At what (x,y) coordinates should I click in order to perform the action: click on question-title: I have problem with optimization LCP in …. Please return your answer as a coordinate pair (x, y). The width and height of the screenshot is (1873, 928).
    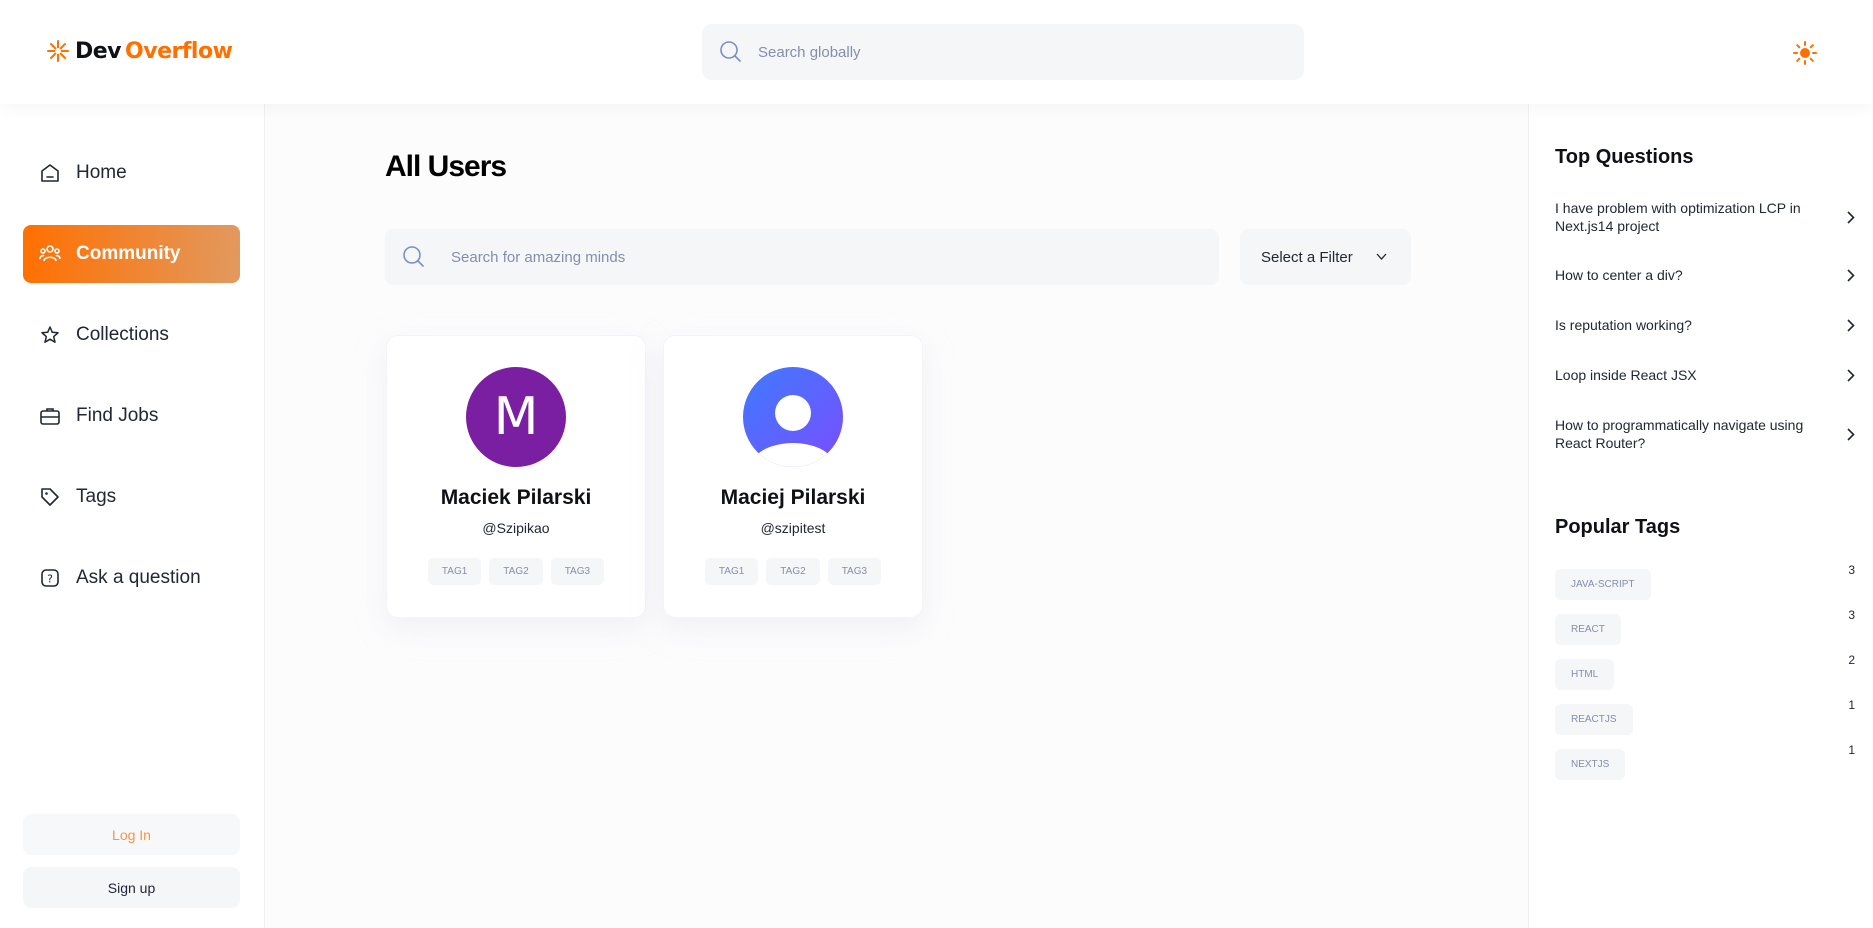
    Looking at the image, I should click on (1678, 217).